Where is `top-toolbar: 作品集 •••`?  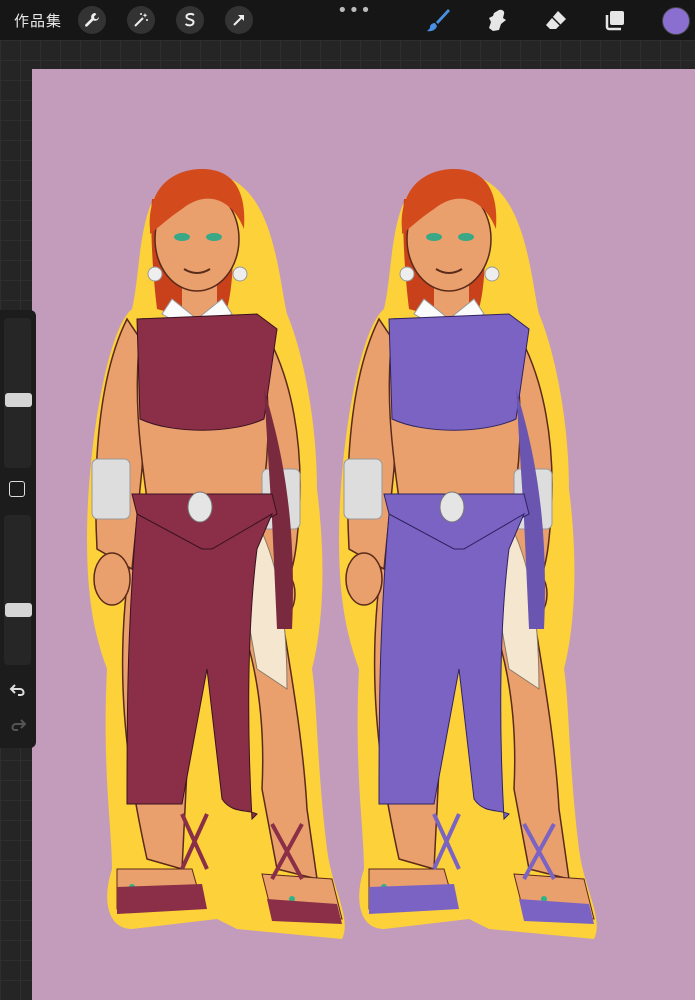
top-toolbar: 作品集 ••• is located at coordinates (347, 20).